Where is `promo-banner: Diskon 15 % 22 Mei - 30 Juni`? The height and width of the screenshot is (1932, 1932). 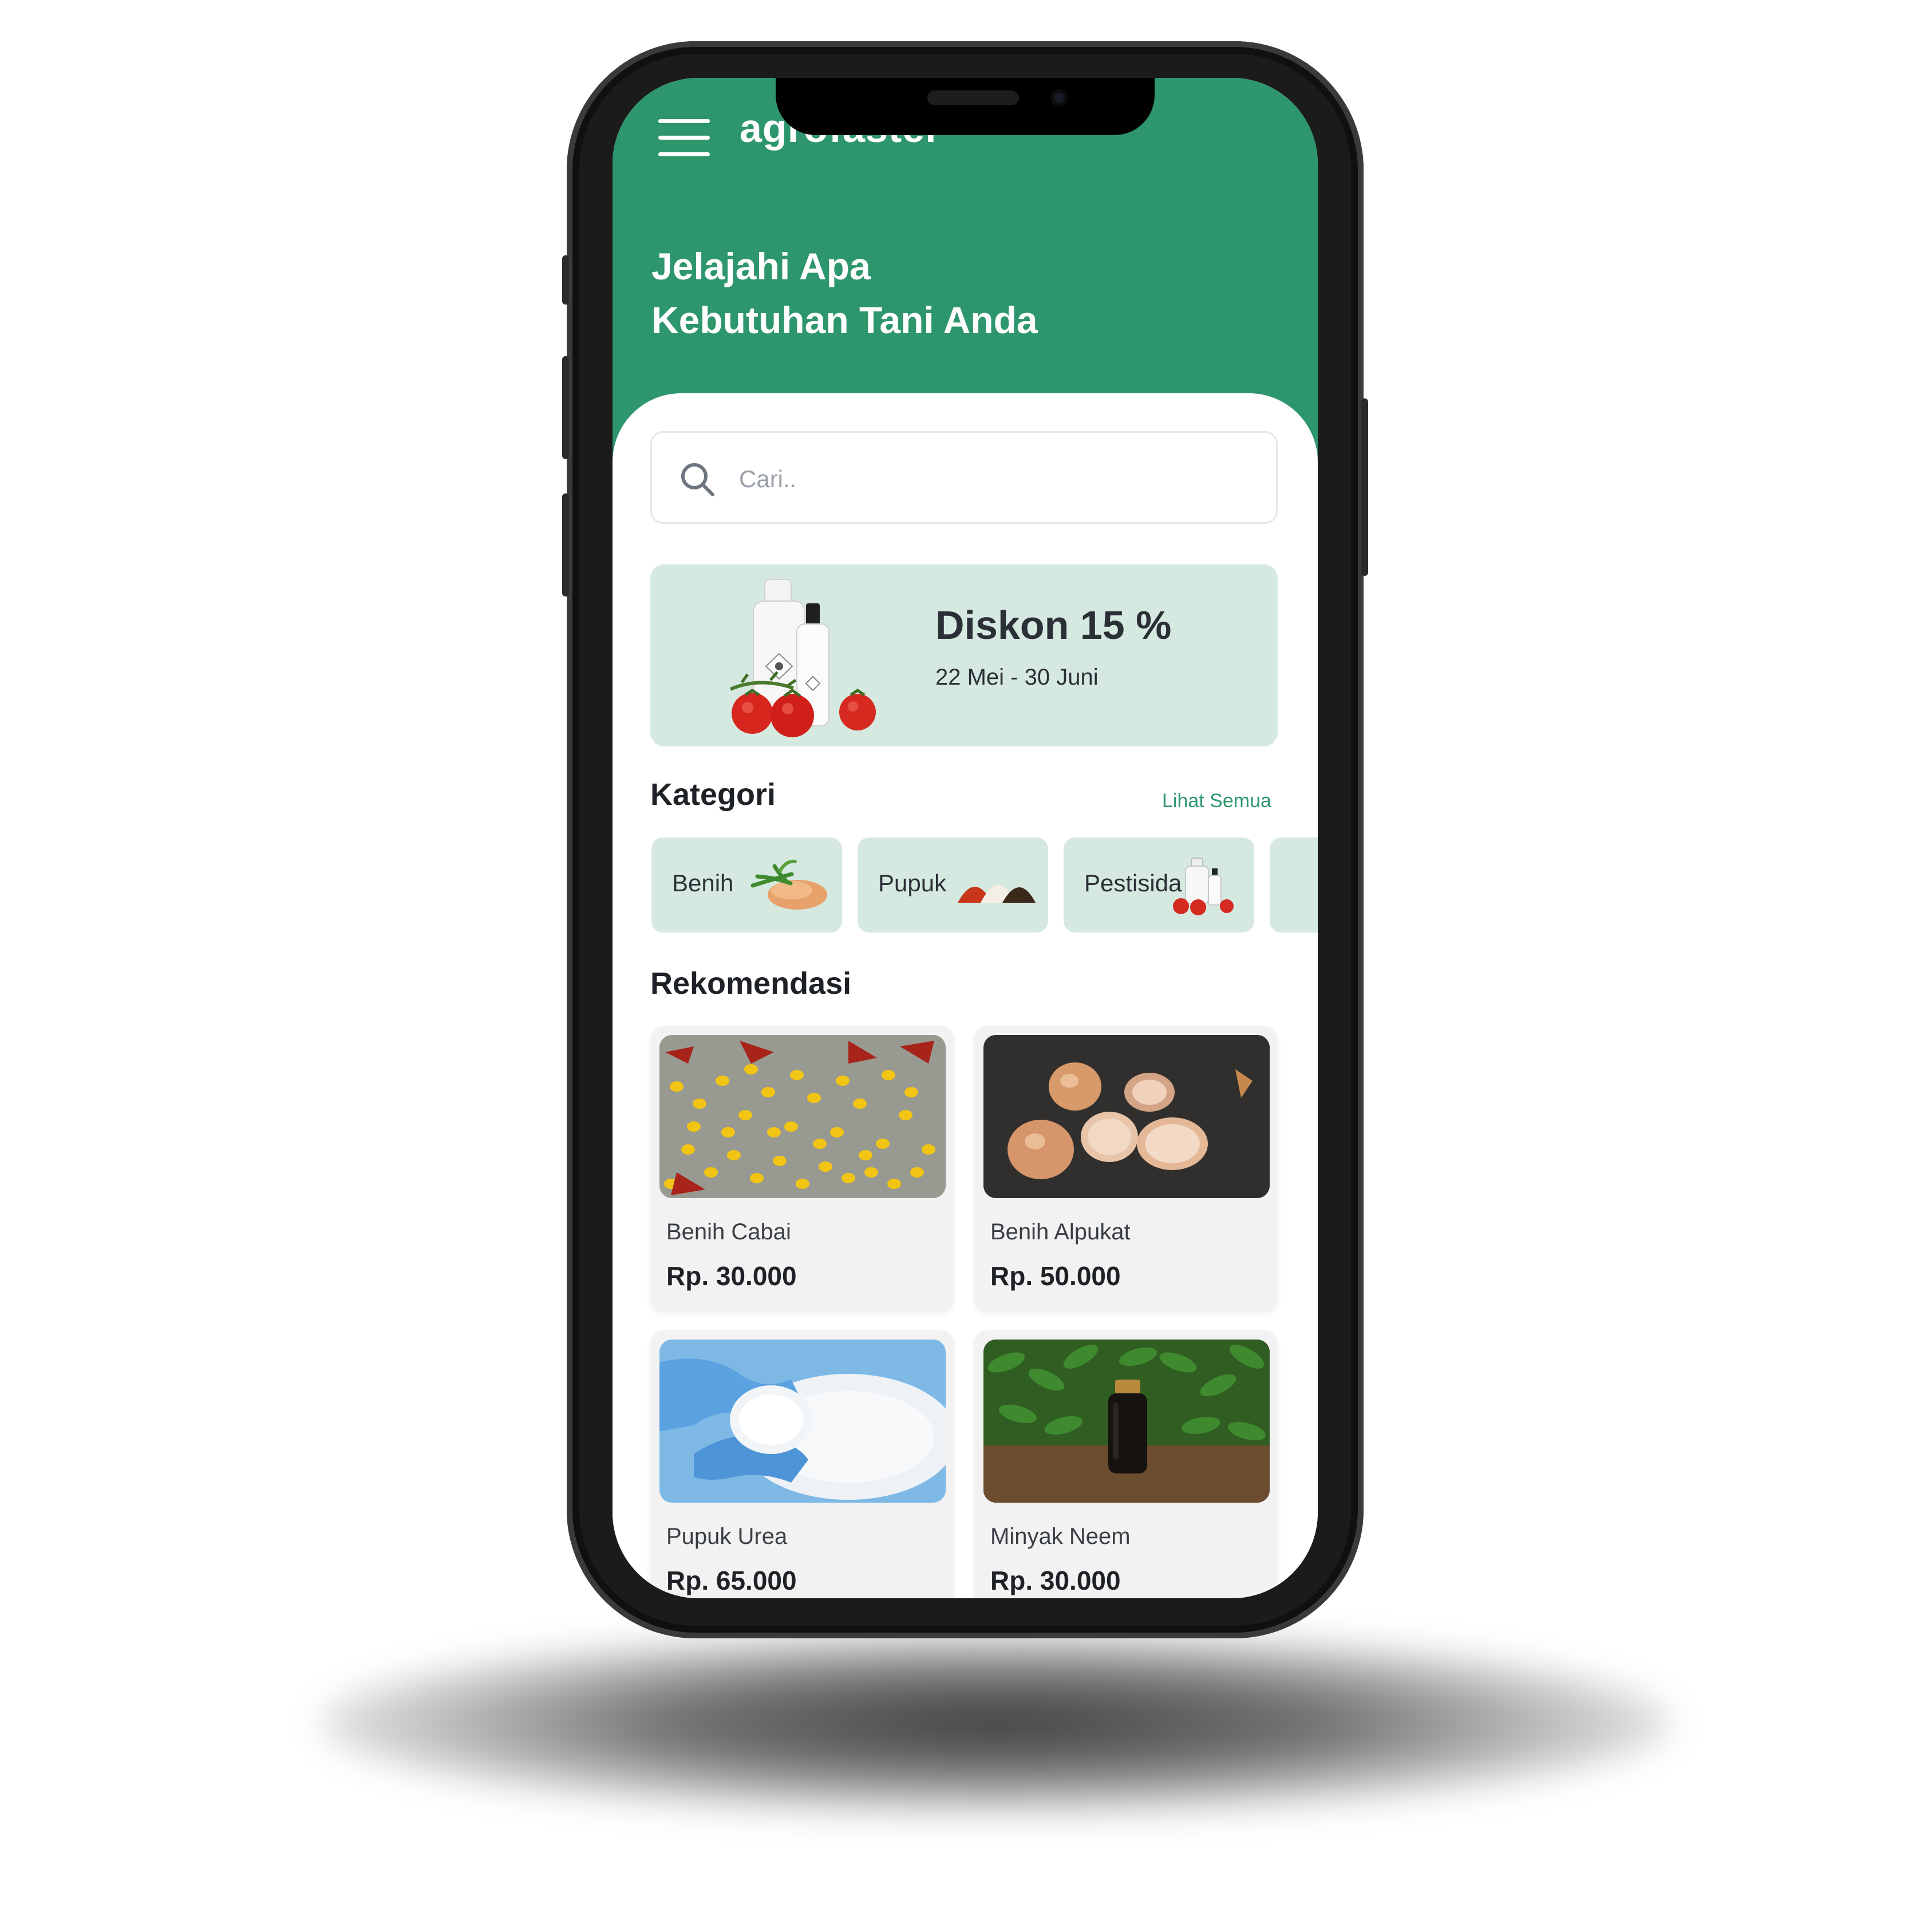
promo-banner: Diskon 15 % 22 Mei - 30 Juni is located at coordinates (964, 655).